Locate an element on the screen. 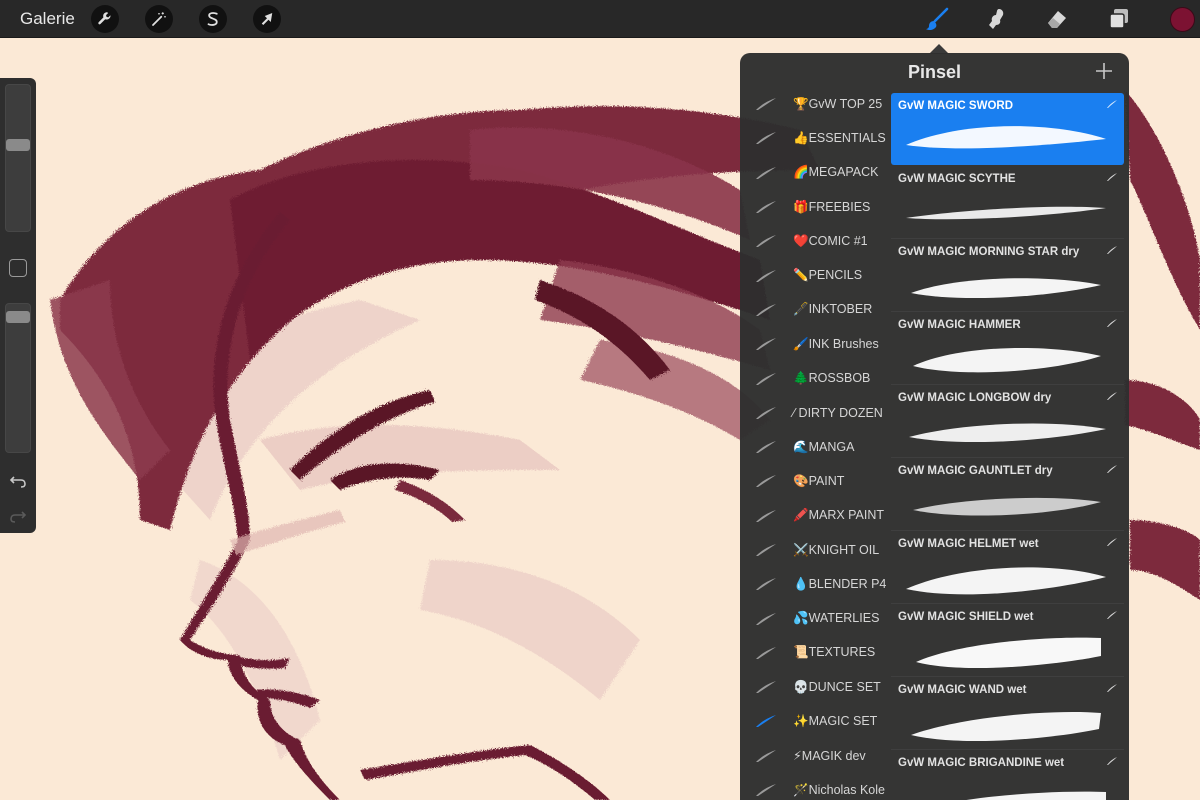 This screenshot has height=800, width=1200. adjustments-button is located at coordinates (159, 19).